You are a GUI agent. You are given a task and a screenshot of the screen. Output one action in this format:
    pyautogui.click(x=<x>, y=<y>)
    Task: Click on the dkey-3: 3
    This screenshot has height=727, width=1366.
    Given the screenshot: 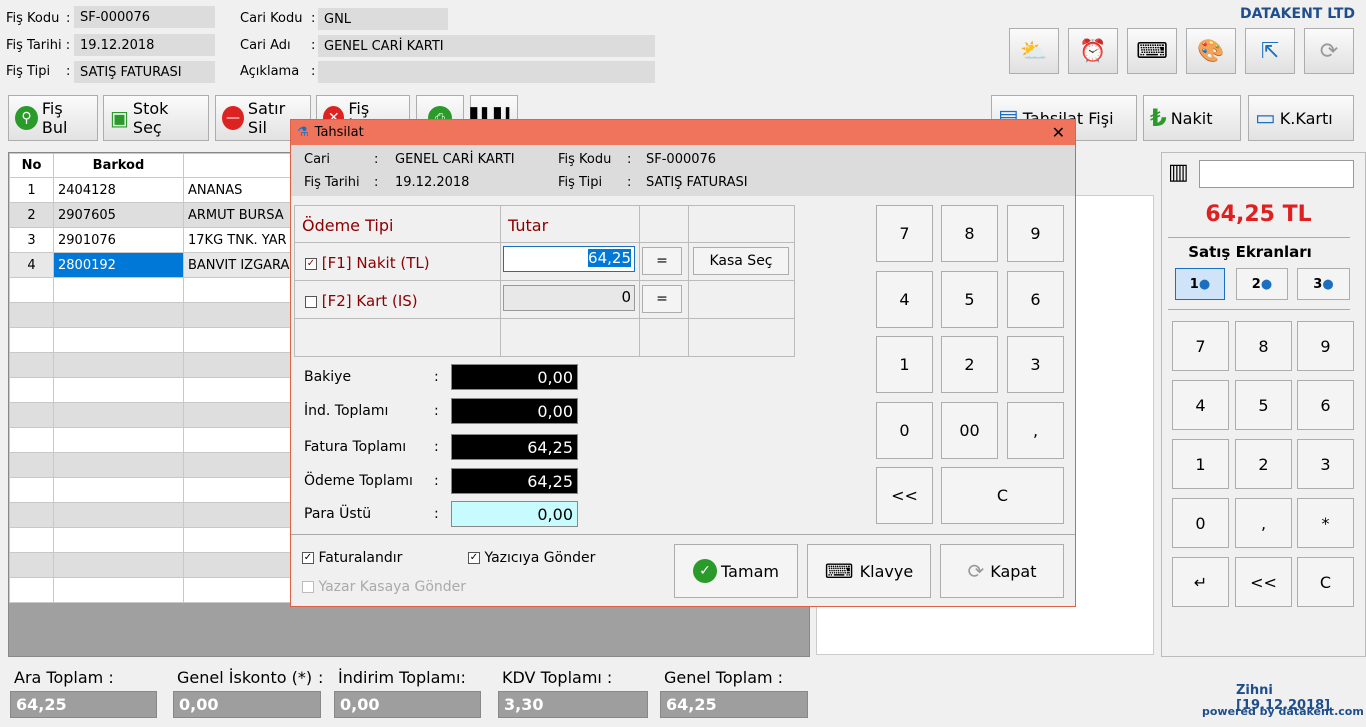 What is the action you would take?
    pyautogui.click(x=1035, y=364)
    